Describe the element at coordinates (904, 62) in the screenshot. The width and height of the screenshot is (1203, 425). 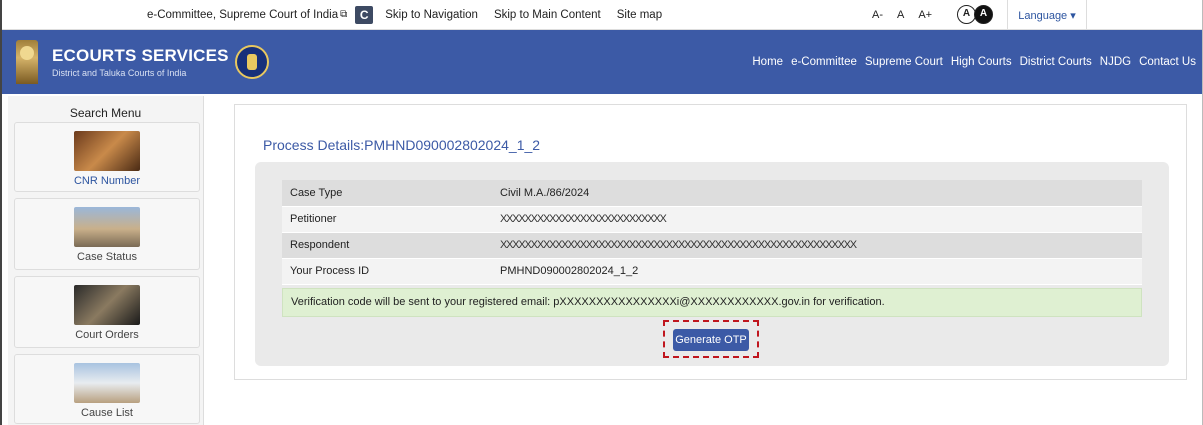
I see `nav-supreme-court: Supreme Court` at that location.